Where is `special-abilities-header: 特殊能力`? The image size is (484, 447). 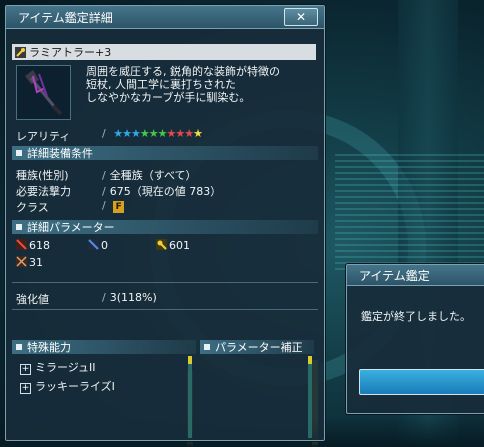 special-abilities-header: 特殊能力 is located at coordinates (104, 347).